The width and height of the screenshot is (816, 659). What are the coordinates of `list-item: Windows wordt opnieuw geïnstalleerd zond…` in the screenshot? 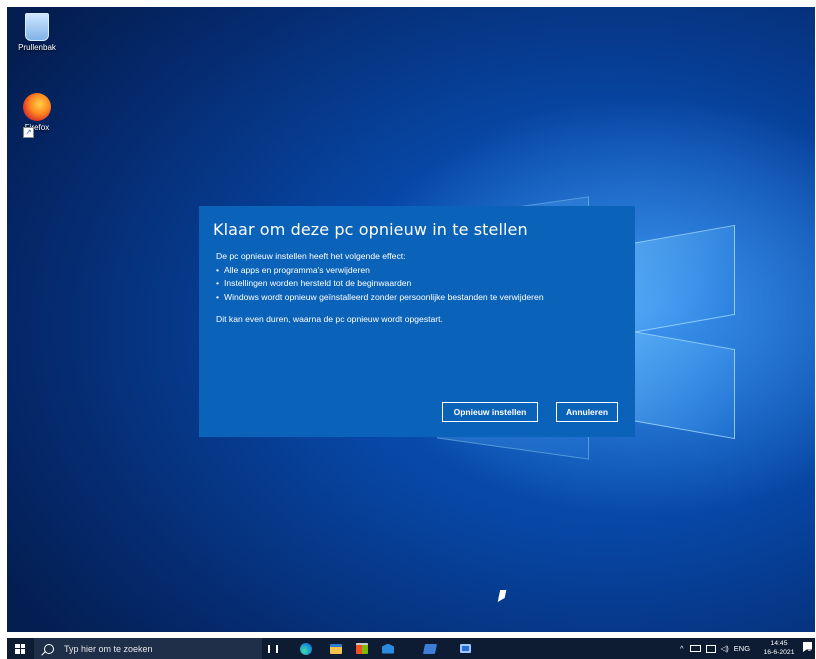 It's located at (380, 298).